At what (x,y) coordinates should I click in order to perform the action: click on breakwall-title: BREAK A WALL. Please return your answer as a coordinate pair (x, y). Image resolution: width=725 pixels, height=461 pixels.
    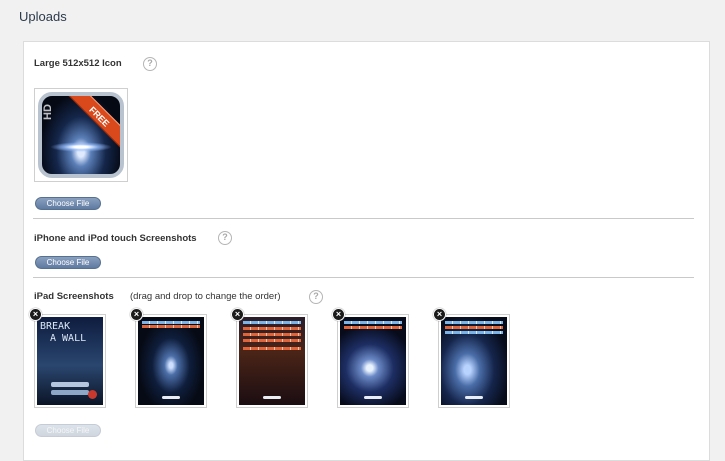
    Looking at the image, I should click on (63, 333).